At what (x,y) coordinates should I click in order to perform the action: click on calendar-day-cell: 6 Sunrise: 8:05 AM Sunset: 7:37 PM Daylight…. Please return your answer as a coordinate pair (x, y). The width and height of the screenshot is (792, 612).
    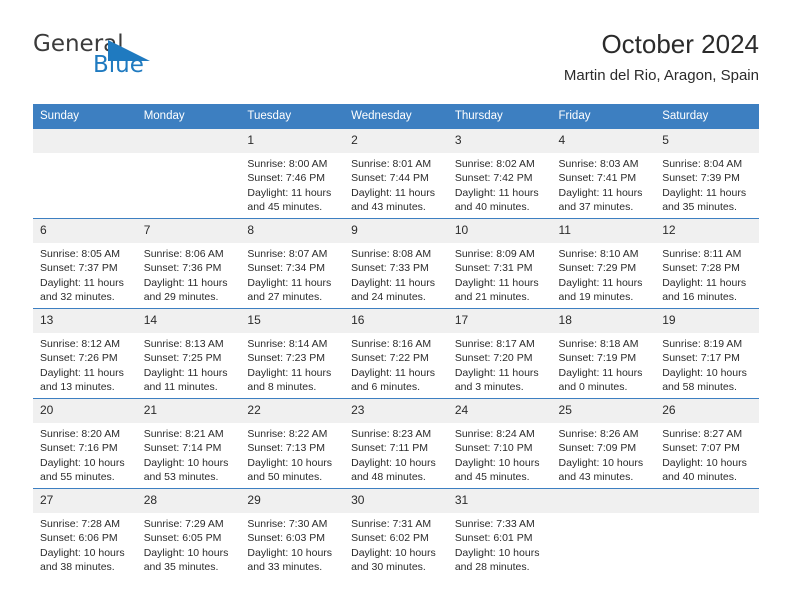
    Looking at the image, I should click on (85, 263).